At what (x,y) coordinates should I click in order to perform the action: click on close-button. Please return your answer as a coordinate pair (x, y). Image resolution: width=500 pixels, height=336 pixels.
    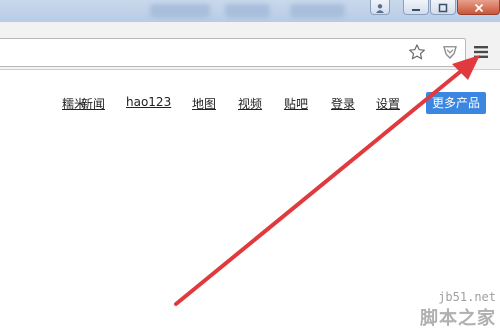
    Looking at the image, I should click on (478, 7).